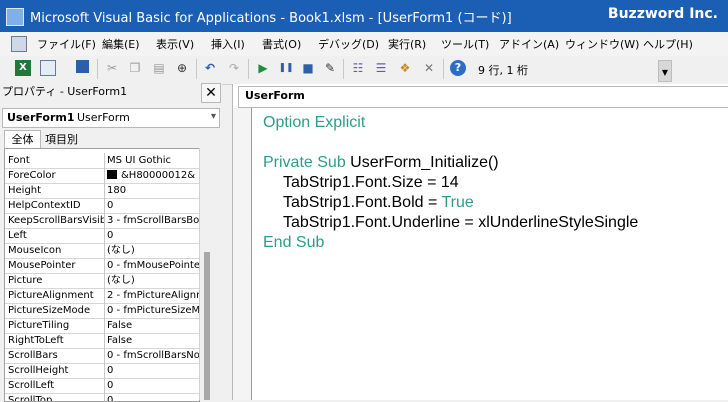  I want to click on tab-alphabetic: 全体, so click(22, 139).